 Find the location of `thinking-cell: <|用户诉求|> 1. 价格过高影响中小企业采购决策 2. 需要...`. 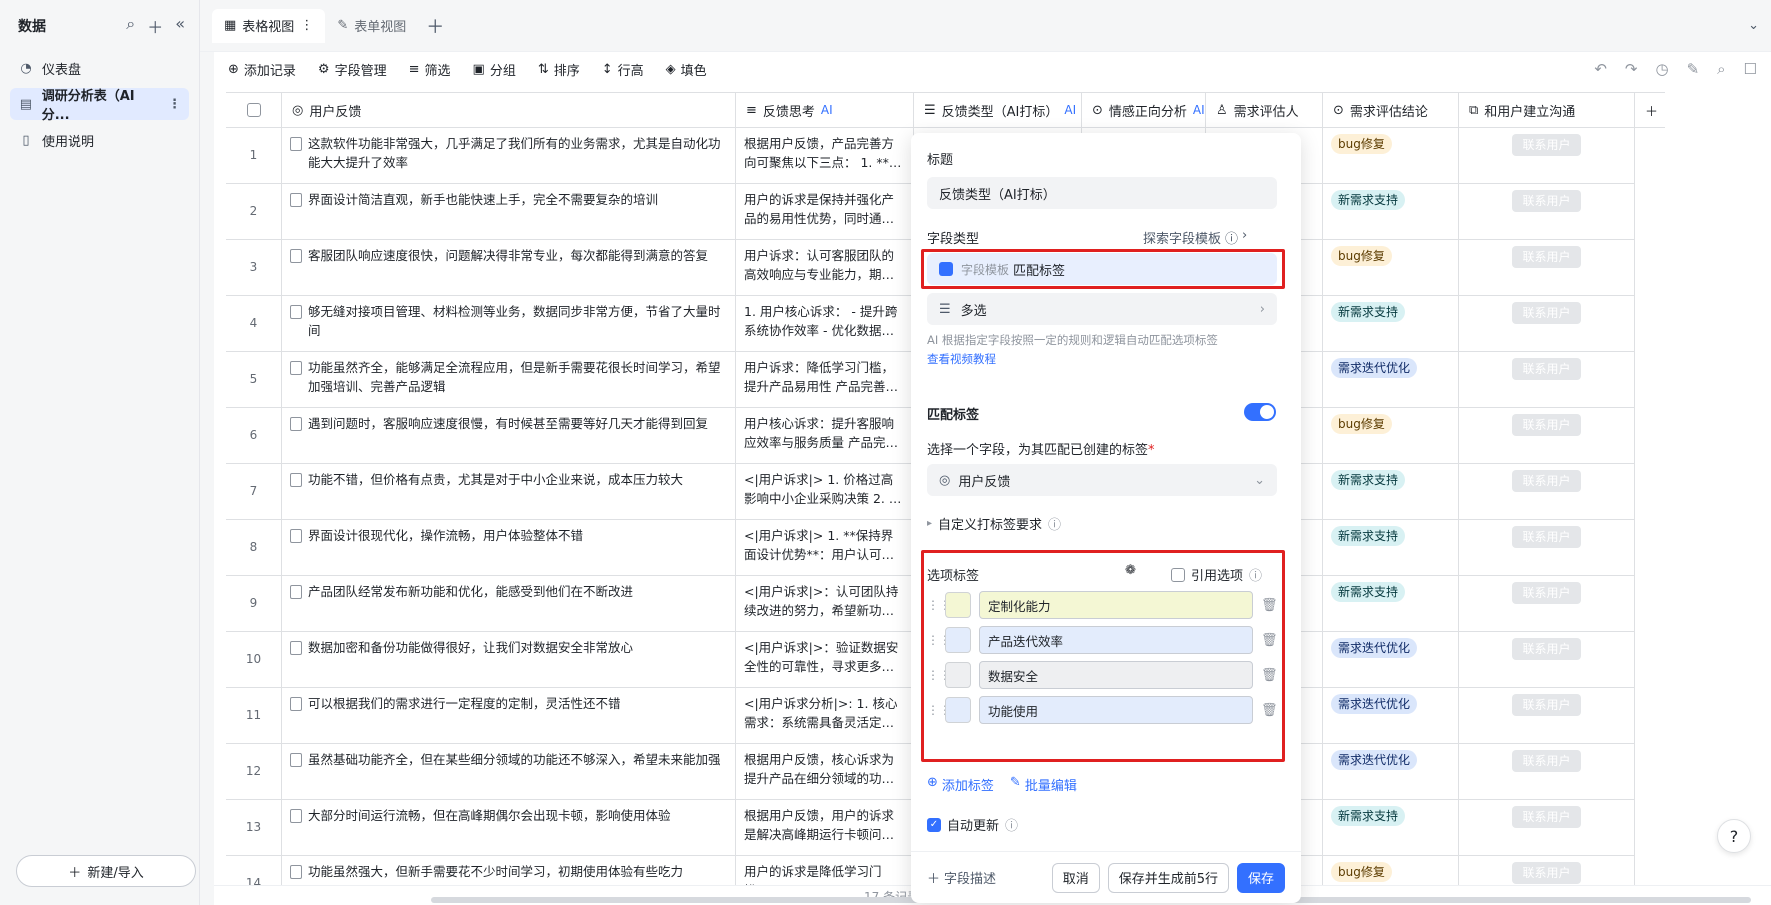

thinking-cell: <|用户诉求|> 1. 价格过高影响中小企业采购决策 2. 需要... is located at coordinates (825, 491).